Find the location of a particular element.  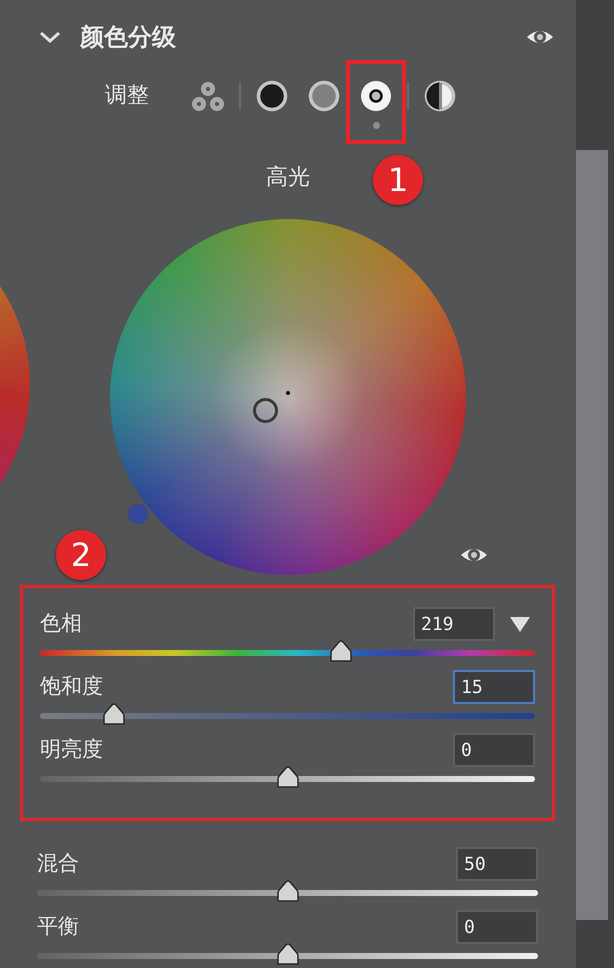

callout-badge: 1 is located at coordinates (398, 180).